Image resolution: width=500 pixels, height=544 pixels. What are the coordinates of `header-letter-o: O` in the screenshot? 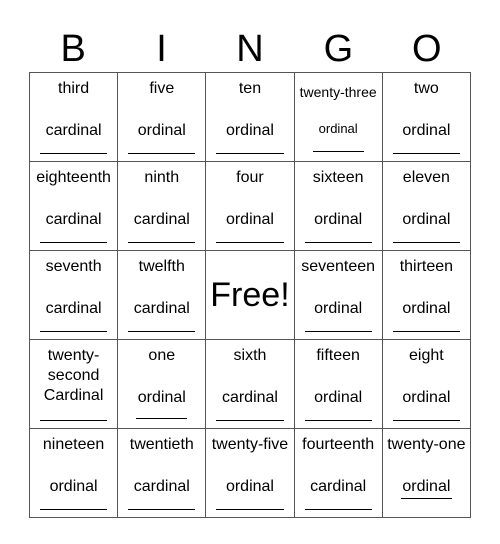 It's located at (426, 49).